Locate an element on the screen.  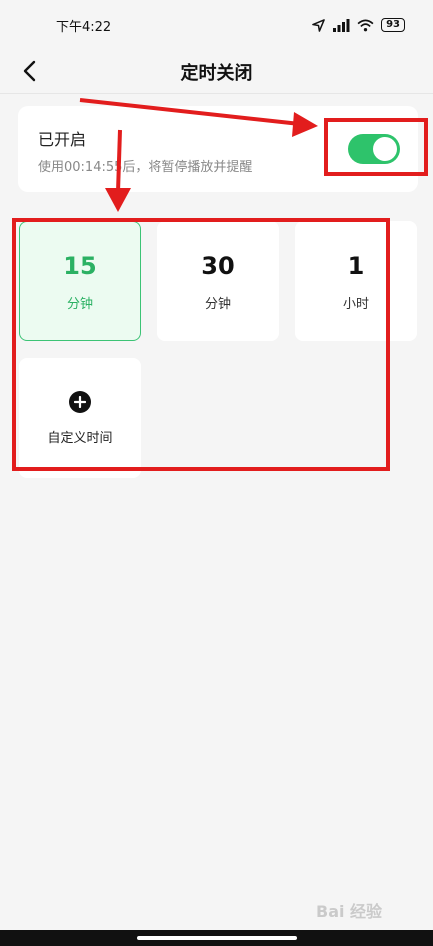
location-icon is located at coordinates (318, 25).